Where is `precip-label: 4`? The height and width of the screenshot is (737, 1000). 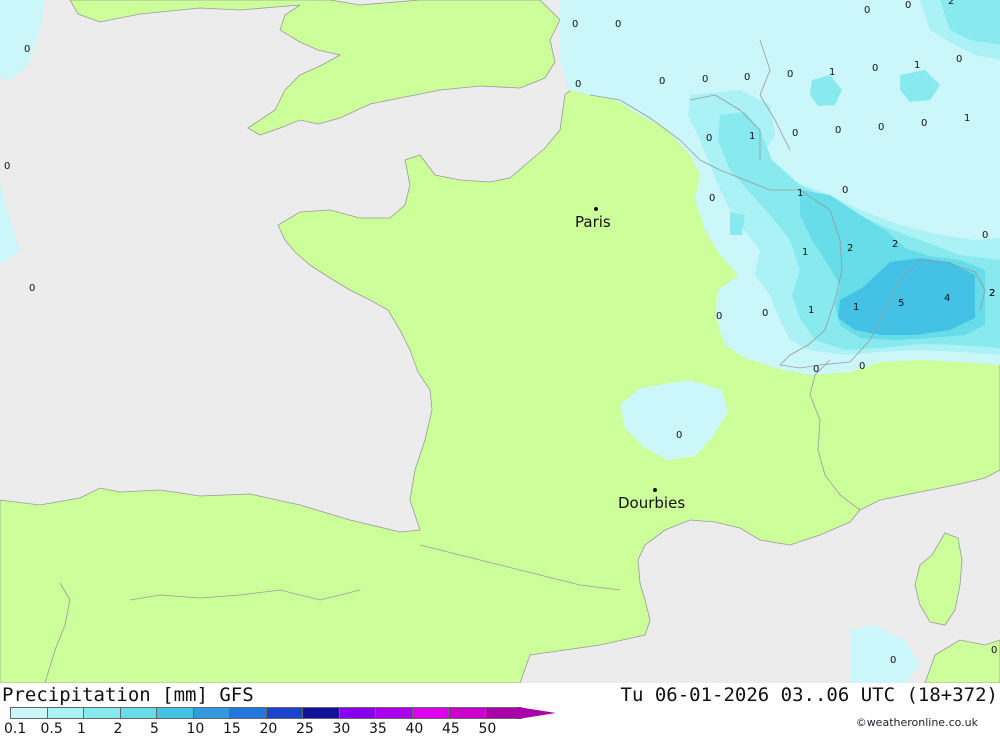
precip-label: 4 is located at coordinates (947, 298).